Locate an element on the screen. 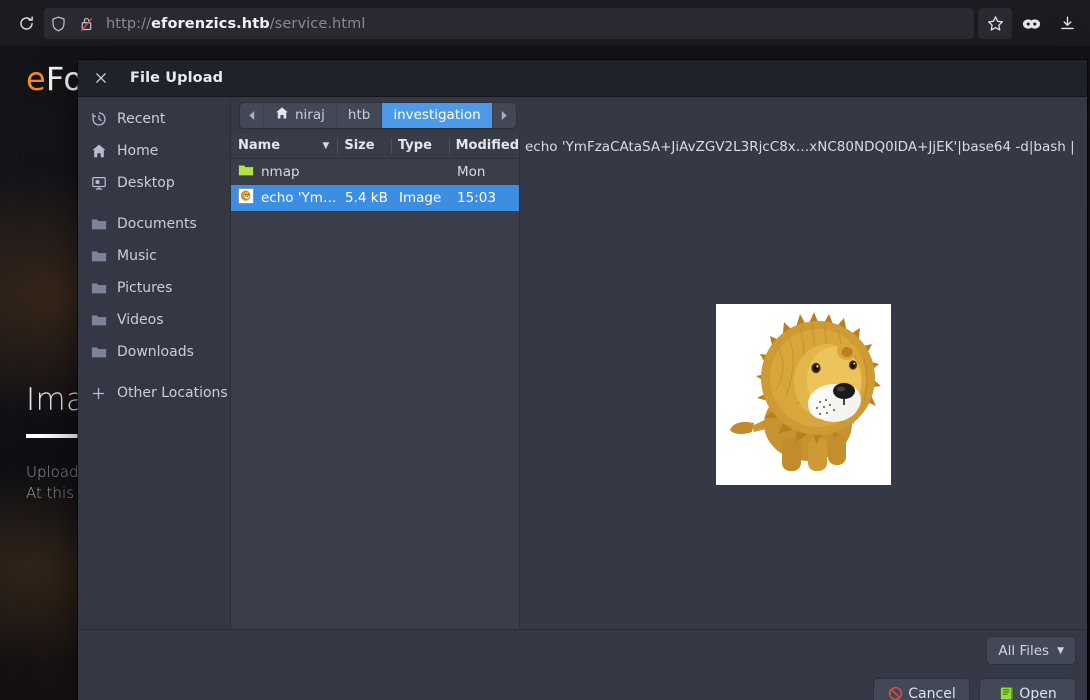 This screenshot has height=700, width=1090. sidebar-item-label: Home is located at coordinates (138, 151).